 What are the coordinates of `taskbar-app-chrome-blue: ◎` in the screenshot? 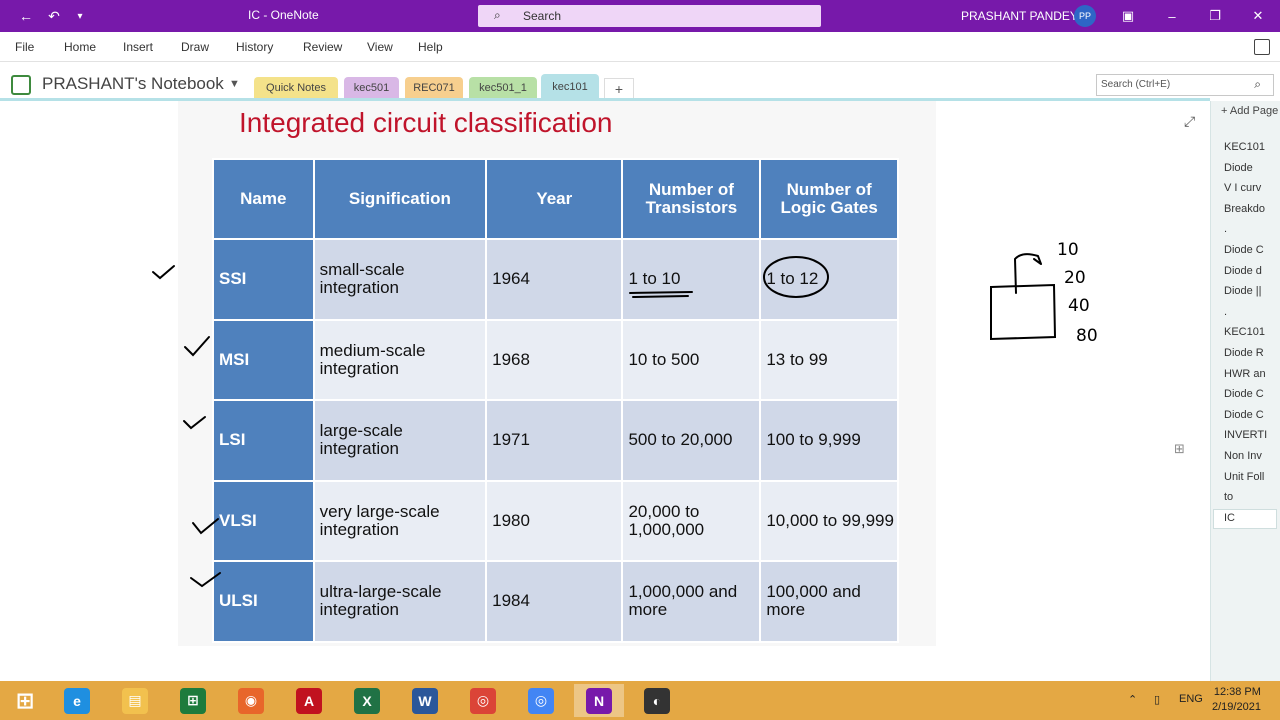 It's located at (541, 700).